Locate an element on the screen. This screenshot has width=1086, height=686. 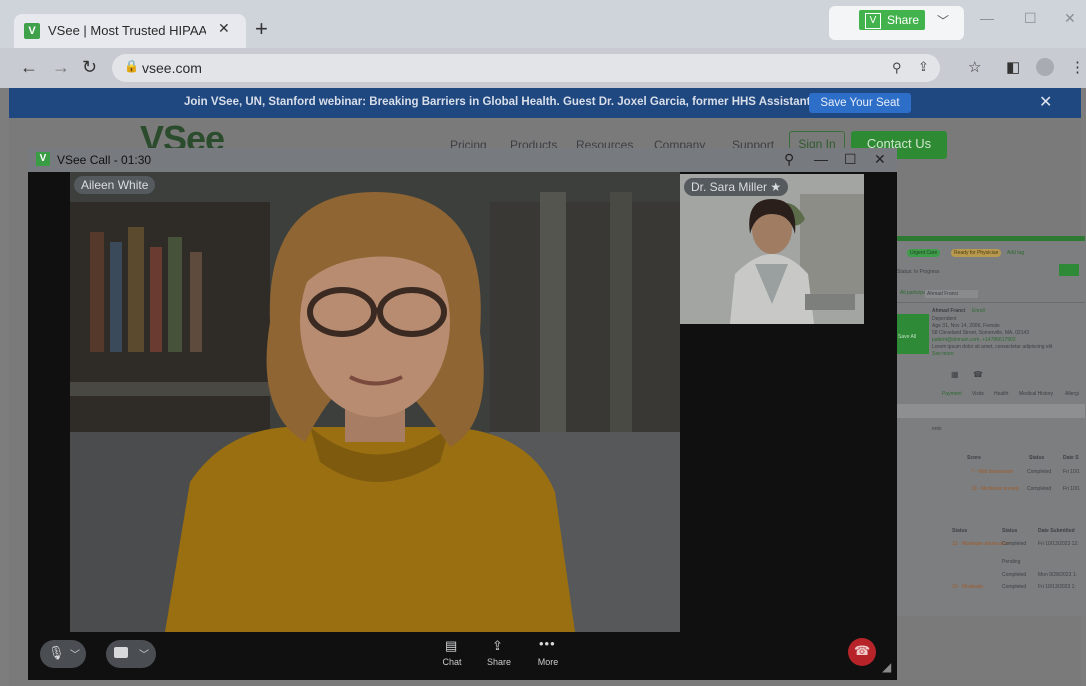
patient-dependent: Dependent is located at coordinates (944, 319).